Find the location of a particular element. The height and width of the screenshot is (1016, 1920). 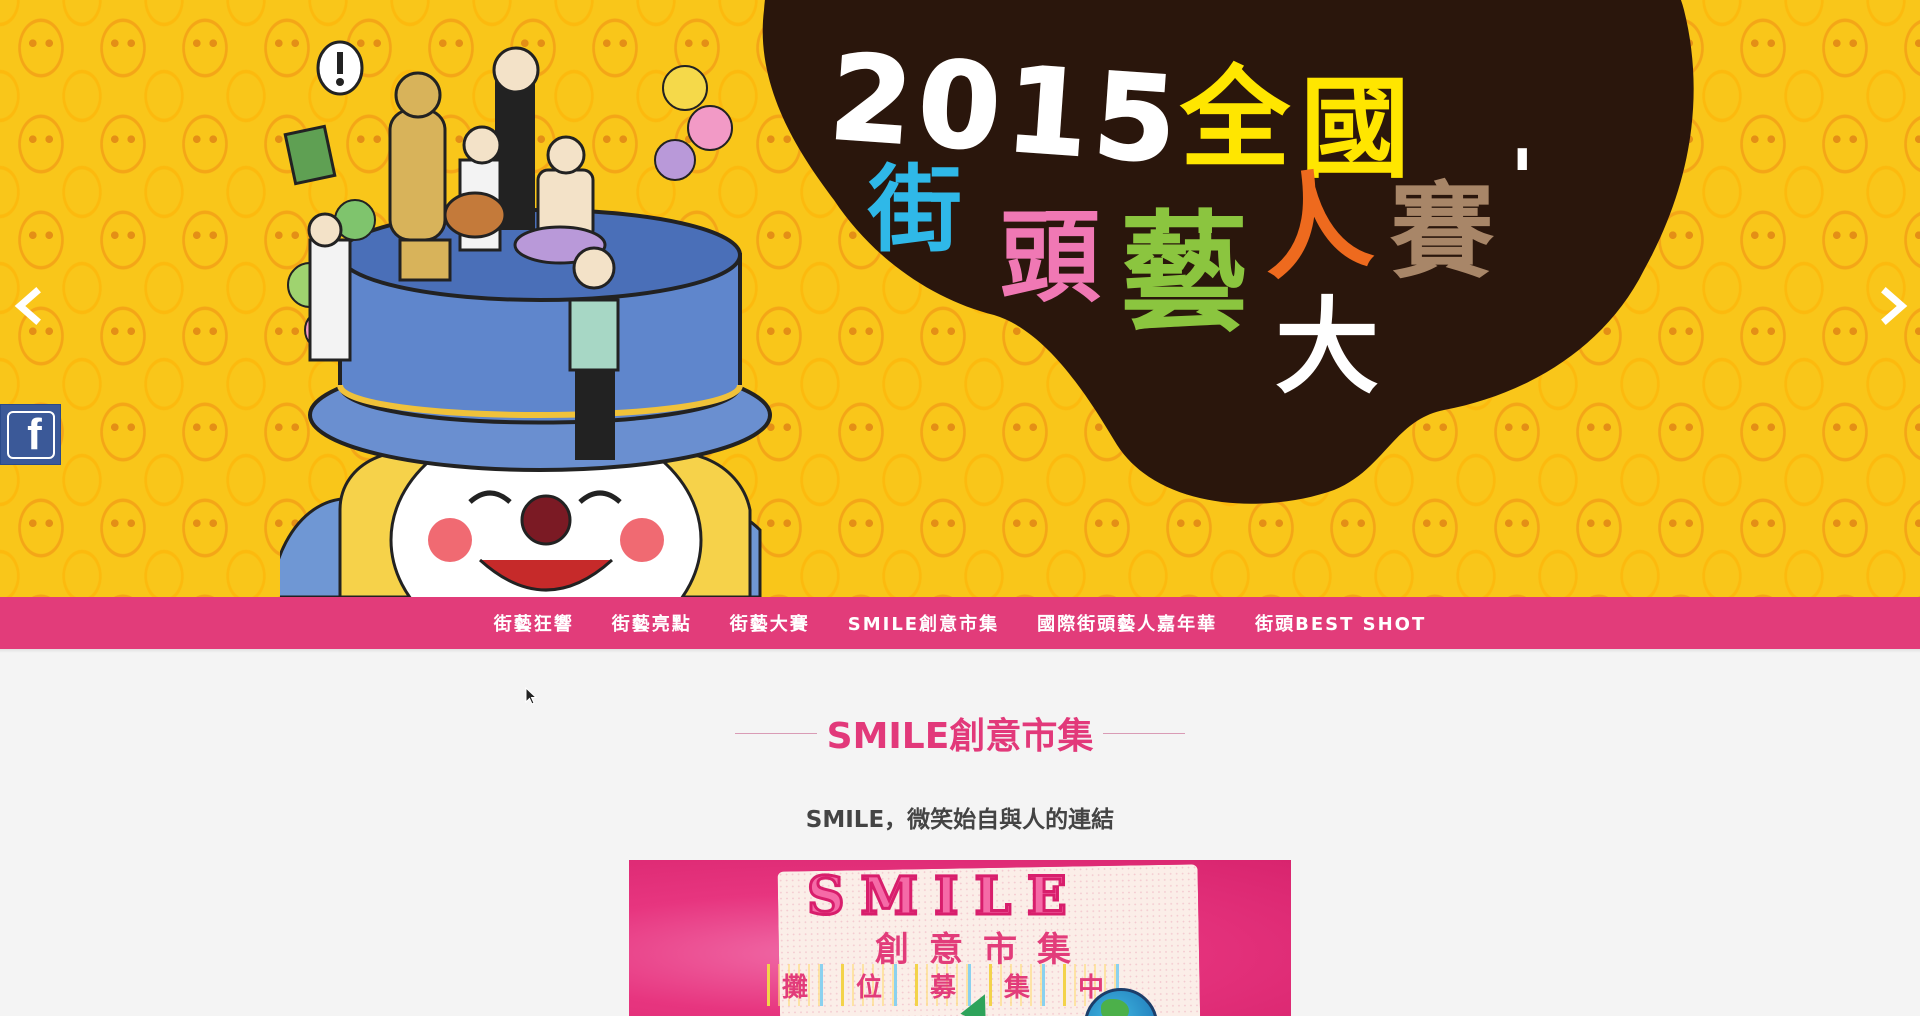

title-char: 藝 is located at coordinates (1184, 273).